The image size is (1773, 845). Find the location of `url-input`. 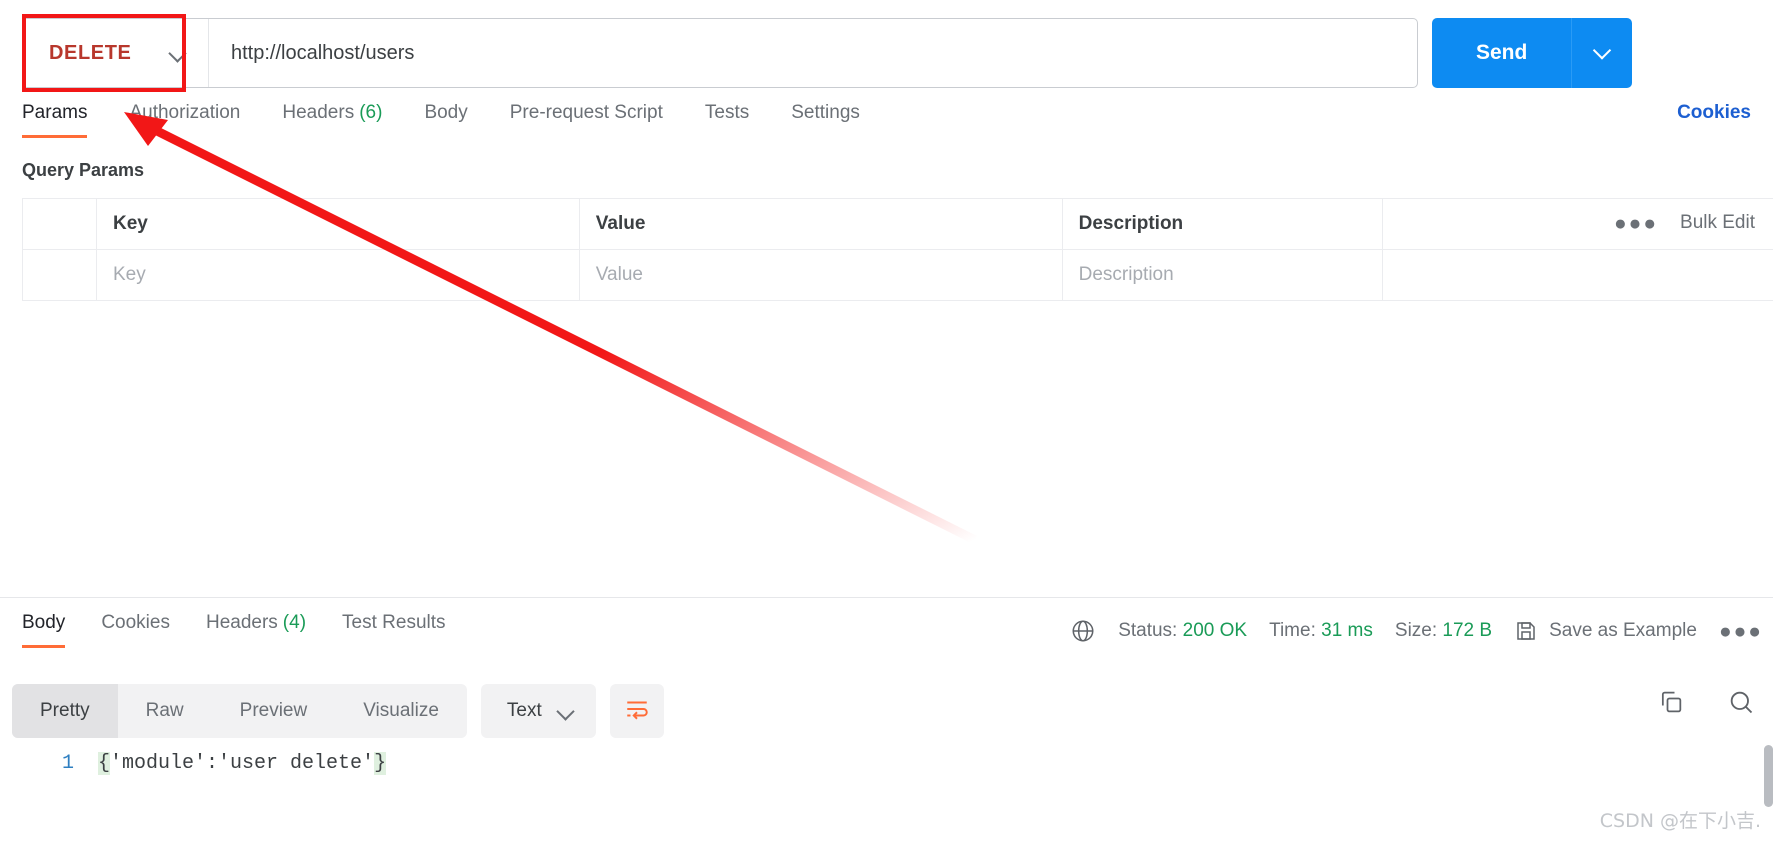

url-input is located at coordinates (813, 53).